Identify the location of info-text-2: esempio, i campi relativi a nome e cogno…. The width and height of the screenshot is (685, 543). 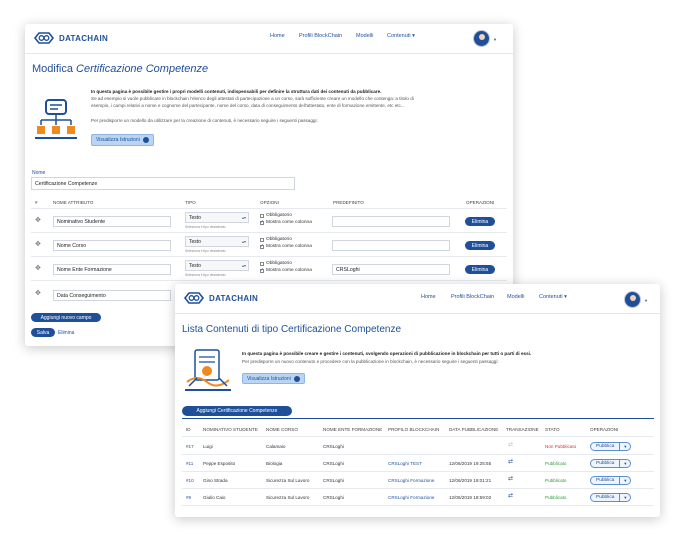
(248, 105).